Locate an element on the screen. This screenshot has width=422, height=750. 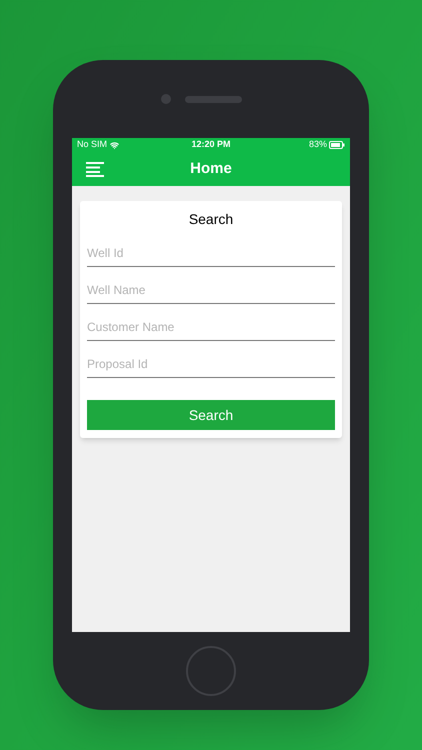
menu-button is located at coordinates (95, 169).